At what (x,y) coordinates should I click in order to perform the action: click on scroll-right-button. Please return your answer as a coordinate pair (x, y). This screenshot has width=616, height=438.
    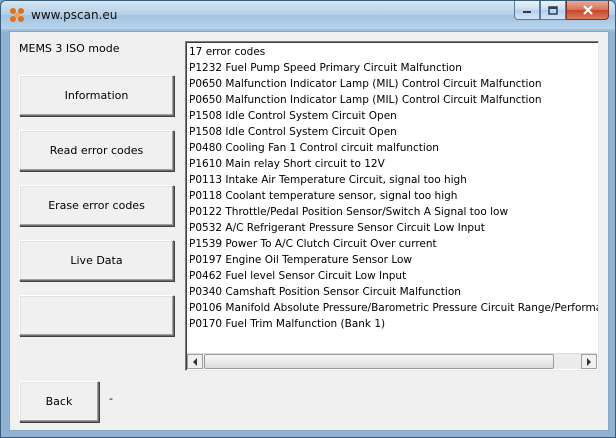
    Looking at the image, I should click on (589, 361).